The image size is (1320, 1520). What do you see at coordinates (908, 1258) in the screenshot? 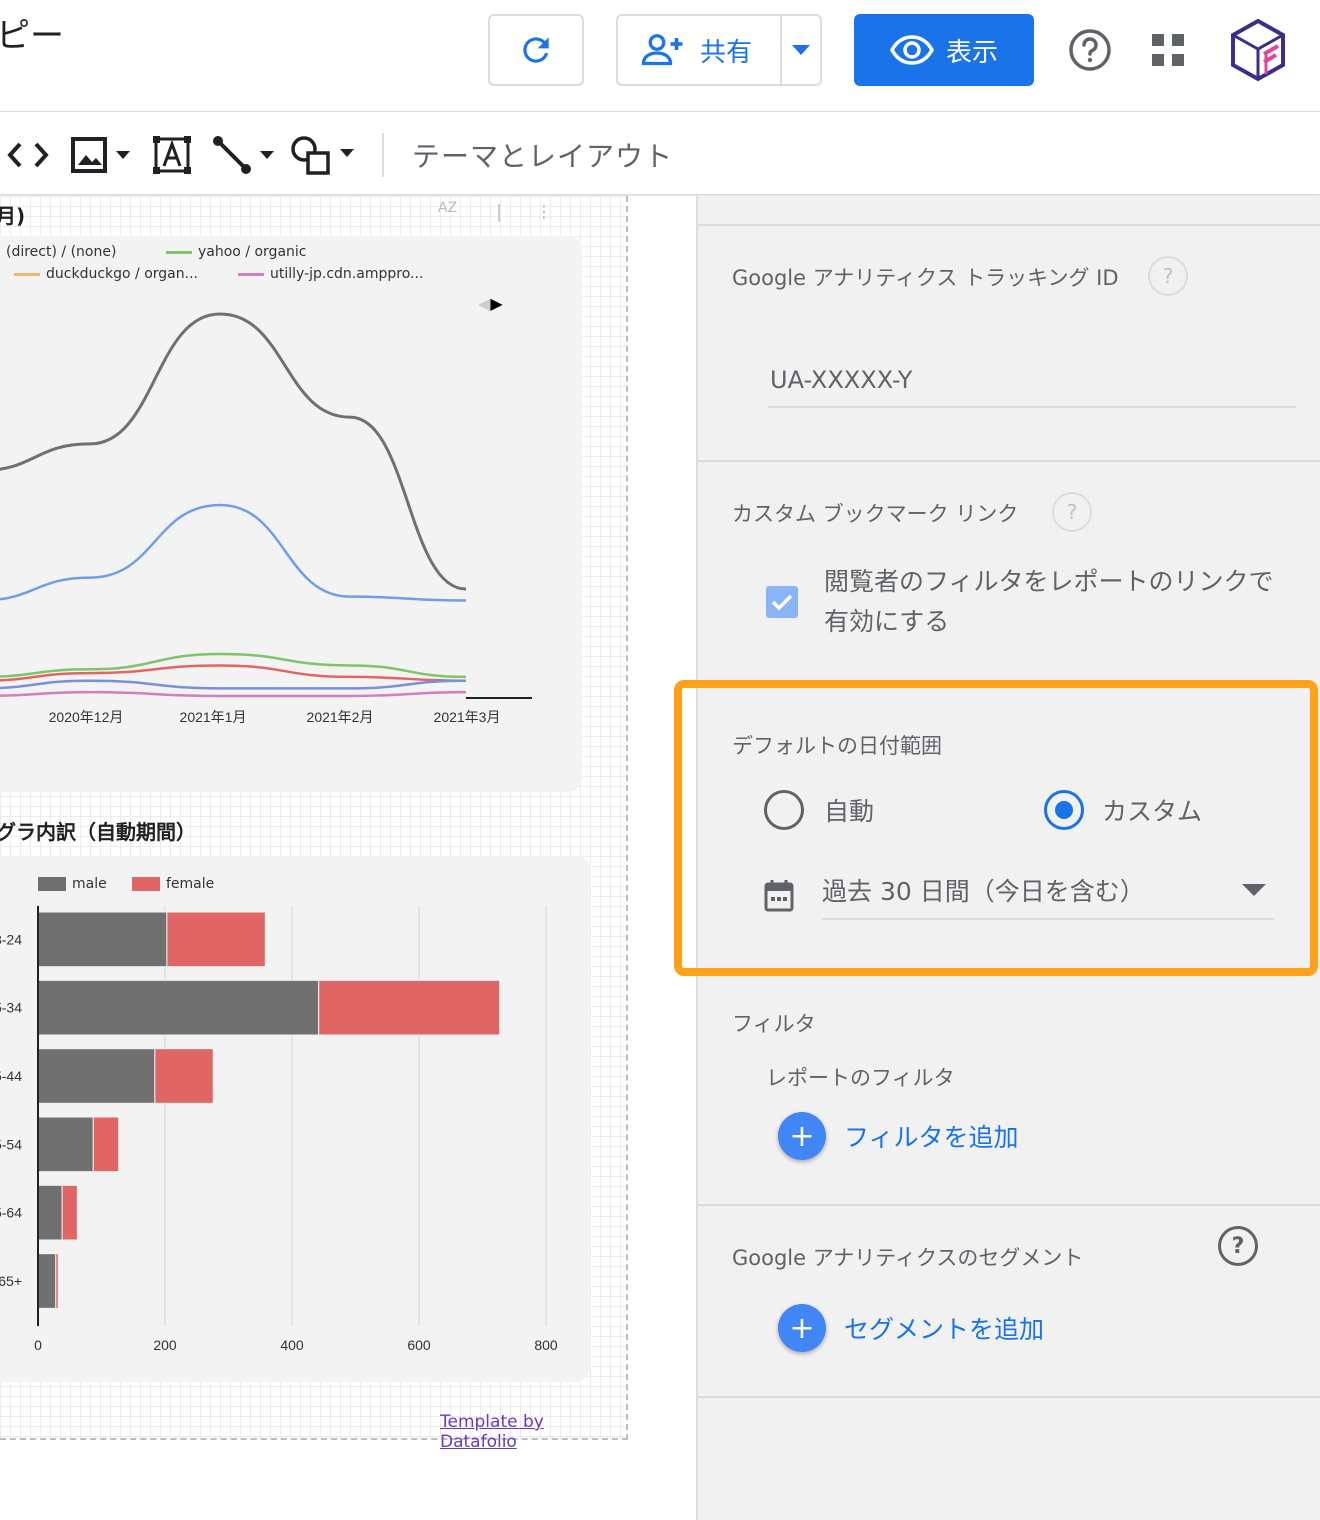
I see `segment-label: Google アナリティクスのセグメント` at bounding box center [908, 1258].